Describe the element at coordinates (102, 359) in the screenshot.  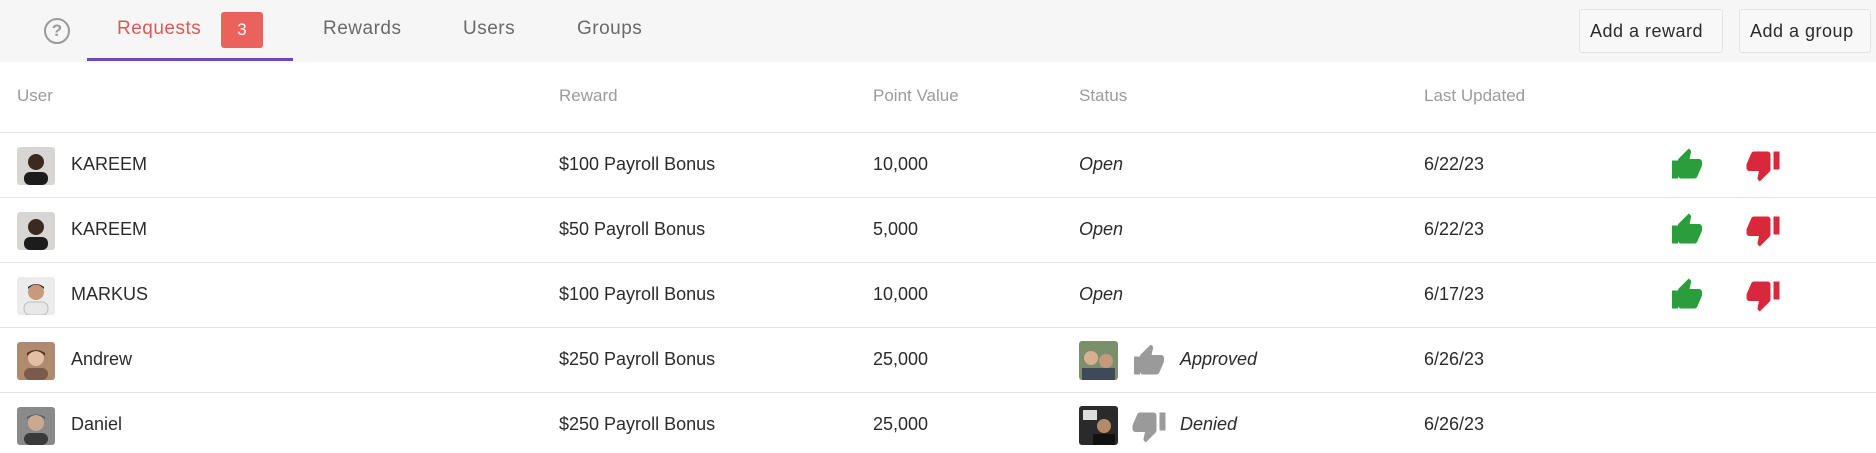
I see `user-name: Andrew` at that location.